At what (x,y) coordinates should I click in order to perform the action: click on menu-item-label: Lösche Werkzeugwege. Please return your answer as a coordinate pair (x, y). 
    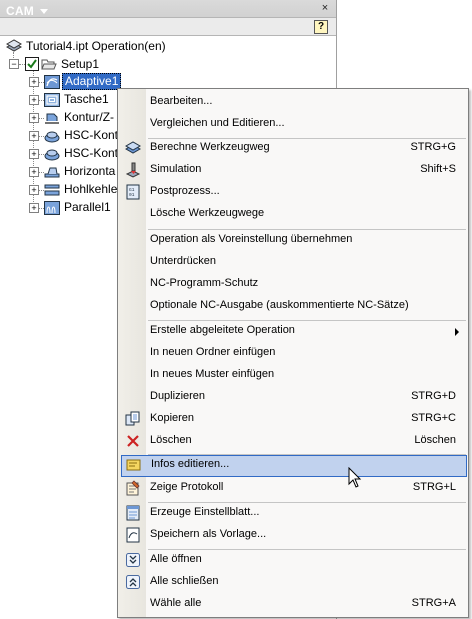
    Looking at the image, I should click on (207, 213).